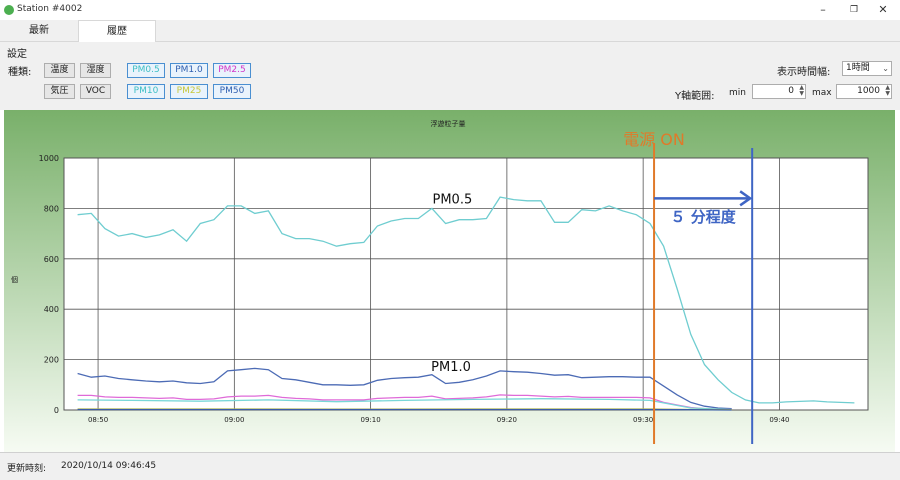 Image resolution: width=900 pixels, height=480 pixels. Describe the element at coordinates (9, 10) in the screenshot. I see `app-icon` at that location.